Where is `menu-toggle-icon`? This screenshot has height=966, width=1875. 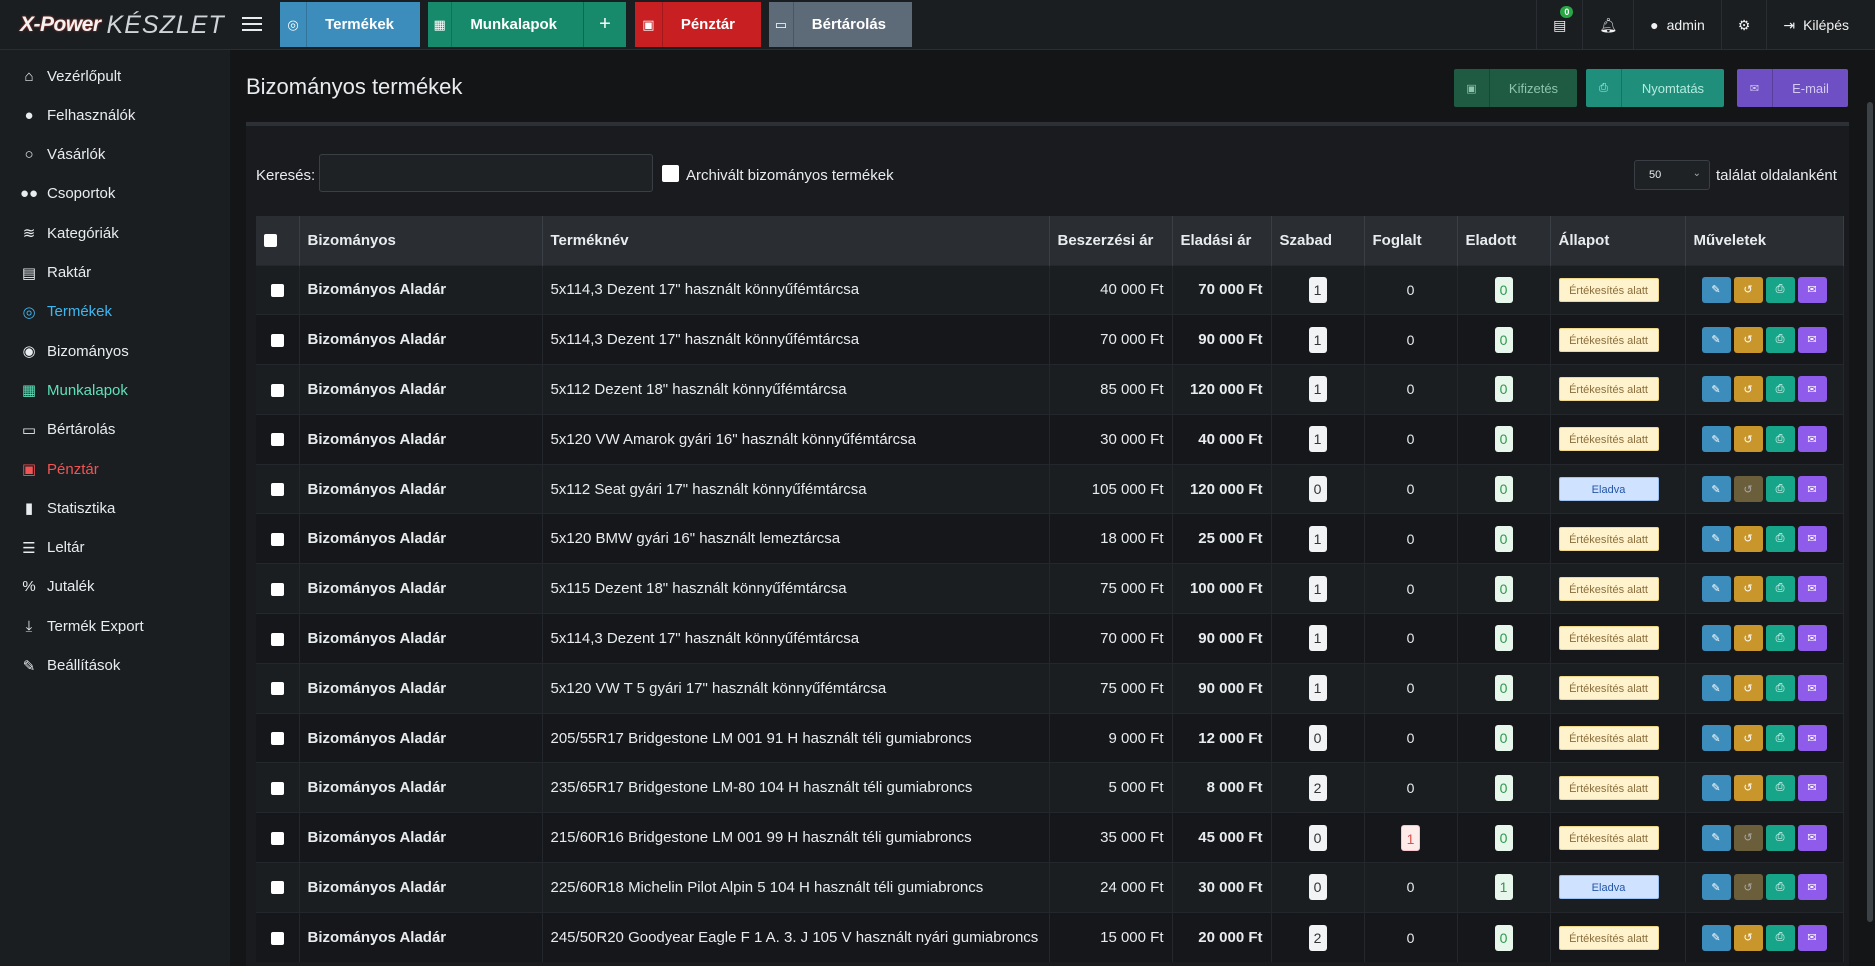 menu-toggle-icon is located at coordinates (252, 24).